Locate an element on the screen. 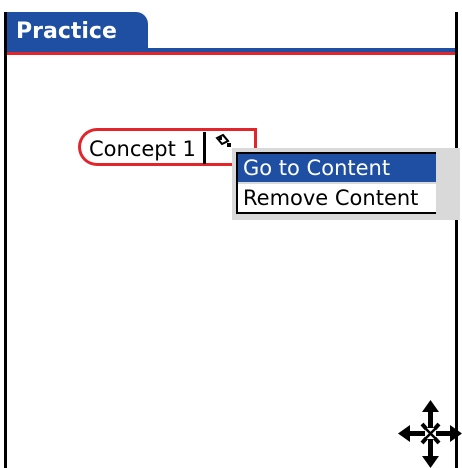  move-cursor-icon is located at coordinates (430, 434).